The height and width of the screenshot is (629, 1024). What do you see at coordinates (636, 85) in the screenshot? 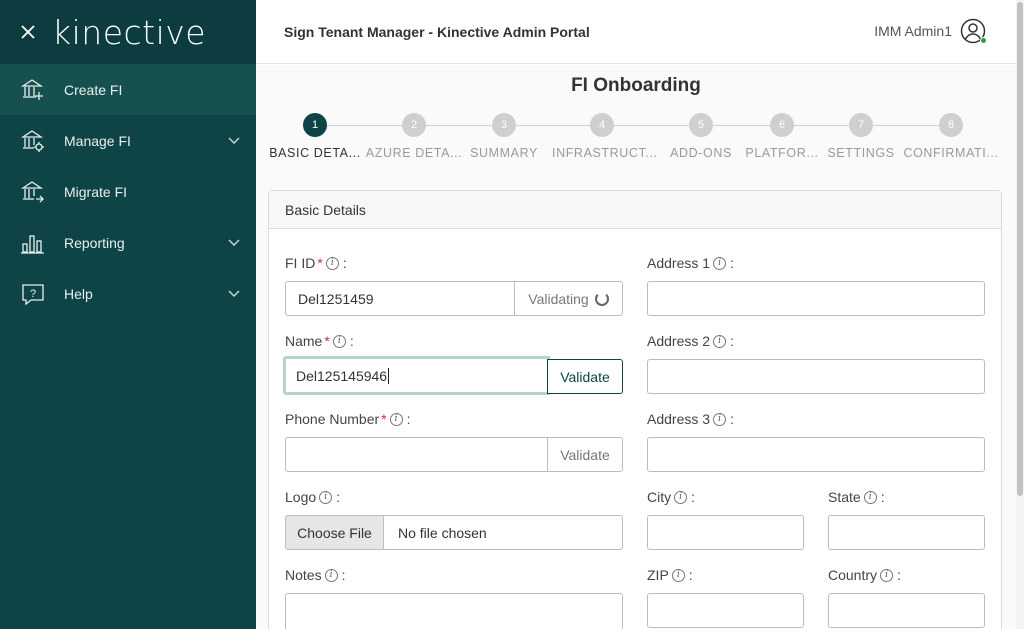
I see `page-title: FI Onboarding` at bounding box center [636, 85].